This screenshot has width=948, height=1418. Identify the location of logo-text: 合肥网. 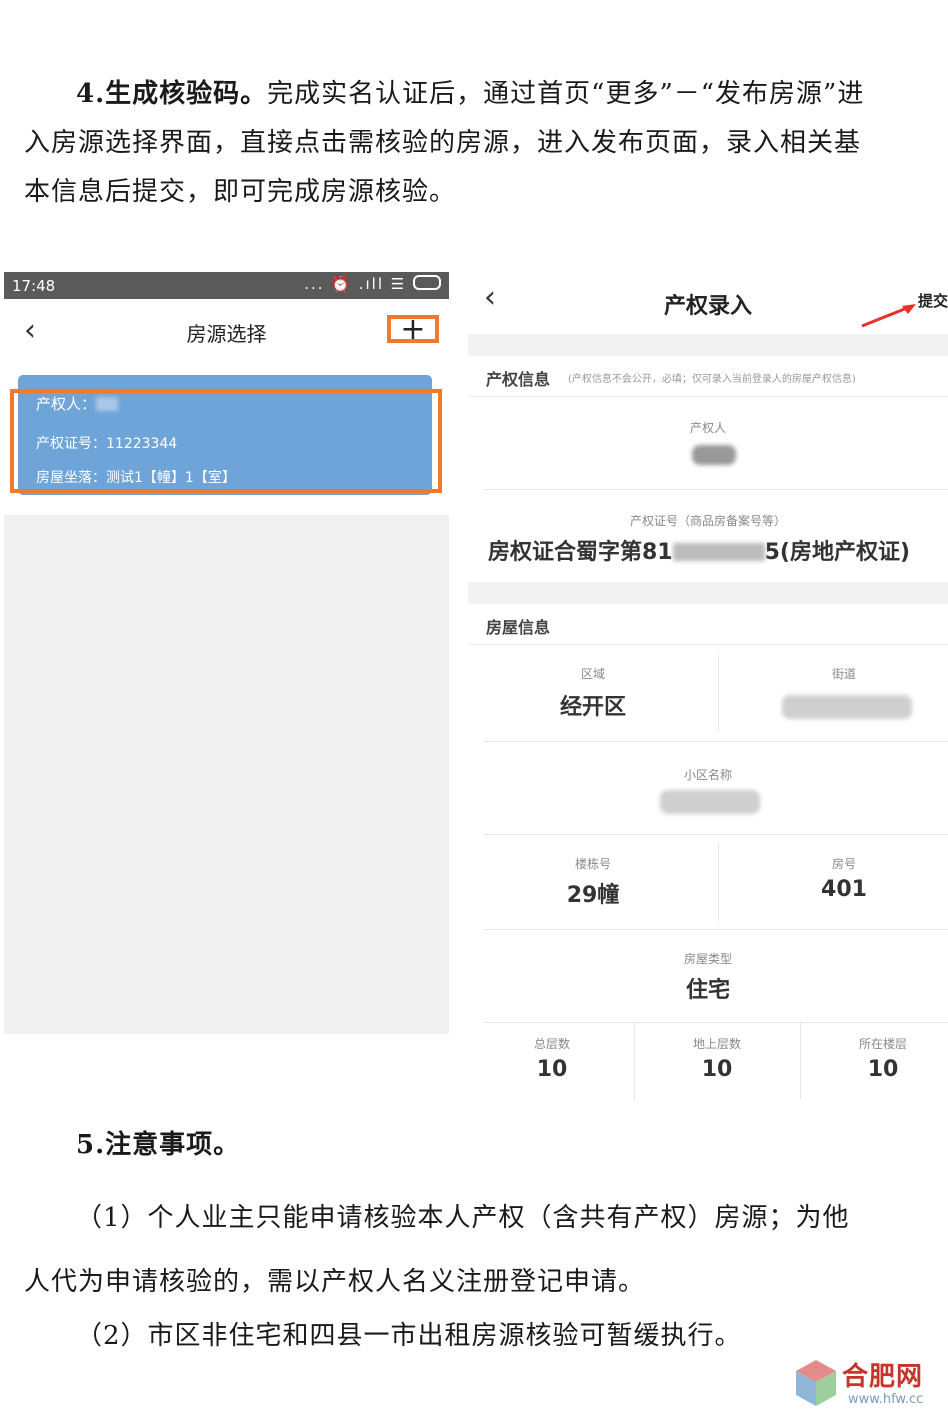
(883, 1377).